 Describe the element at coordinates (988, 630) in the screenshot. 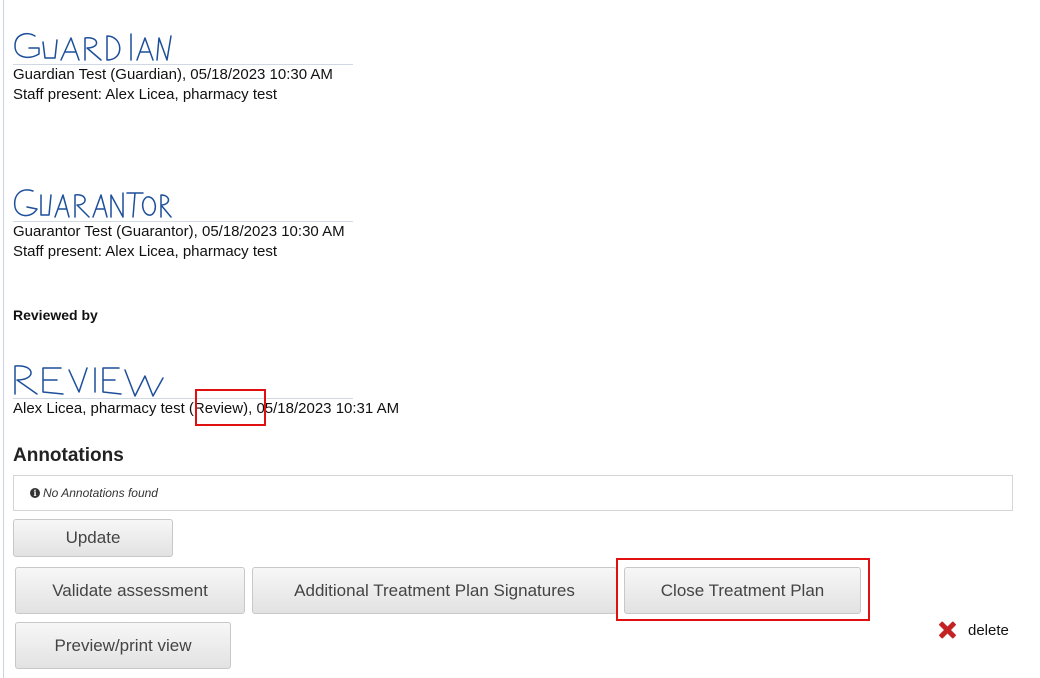

I see `delete-label: delete` at that location.